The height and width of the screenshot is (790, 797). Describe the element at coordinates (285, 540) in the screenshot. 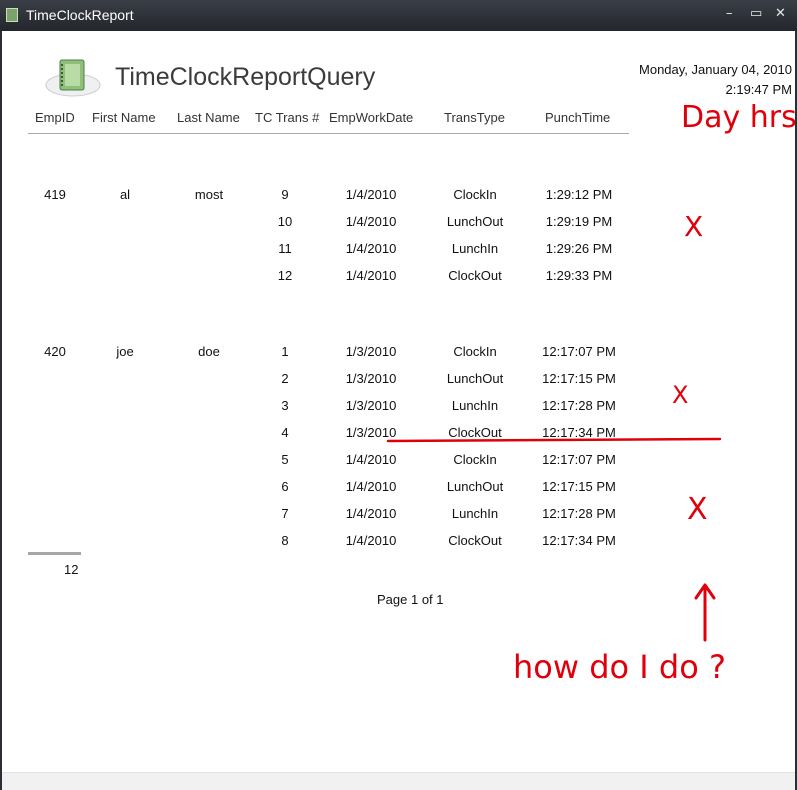

I see `trans-number-cell: 8` at that location.